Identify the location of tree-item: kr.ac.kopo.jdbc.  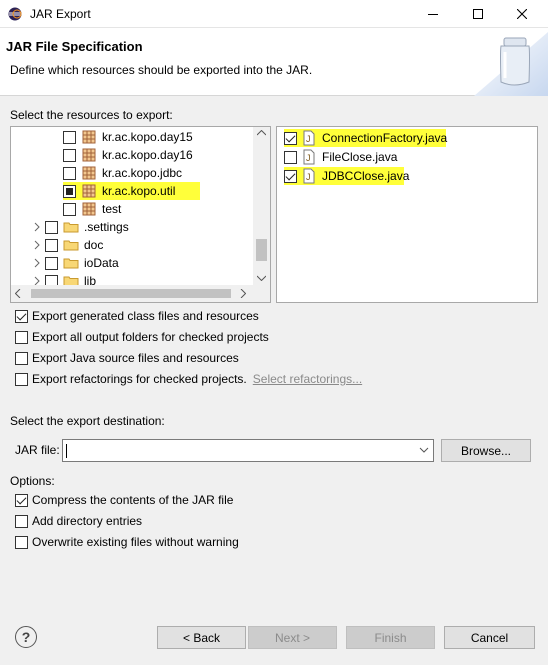
(123, 173).